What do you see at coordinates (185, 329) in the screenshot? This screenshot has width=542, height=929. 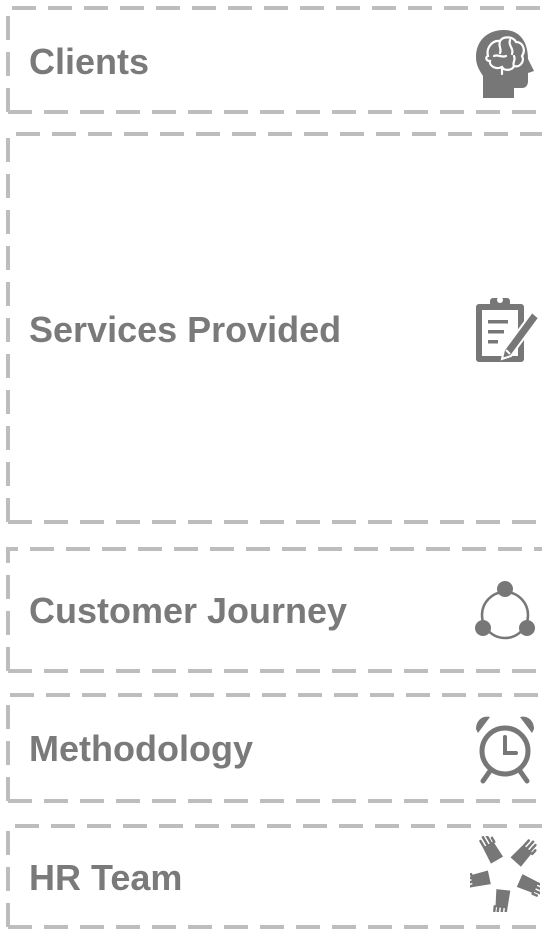 I see `section-label: Services Provided` at bounding box center [185, 329].